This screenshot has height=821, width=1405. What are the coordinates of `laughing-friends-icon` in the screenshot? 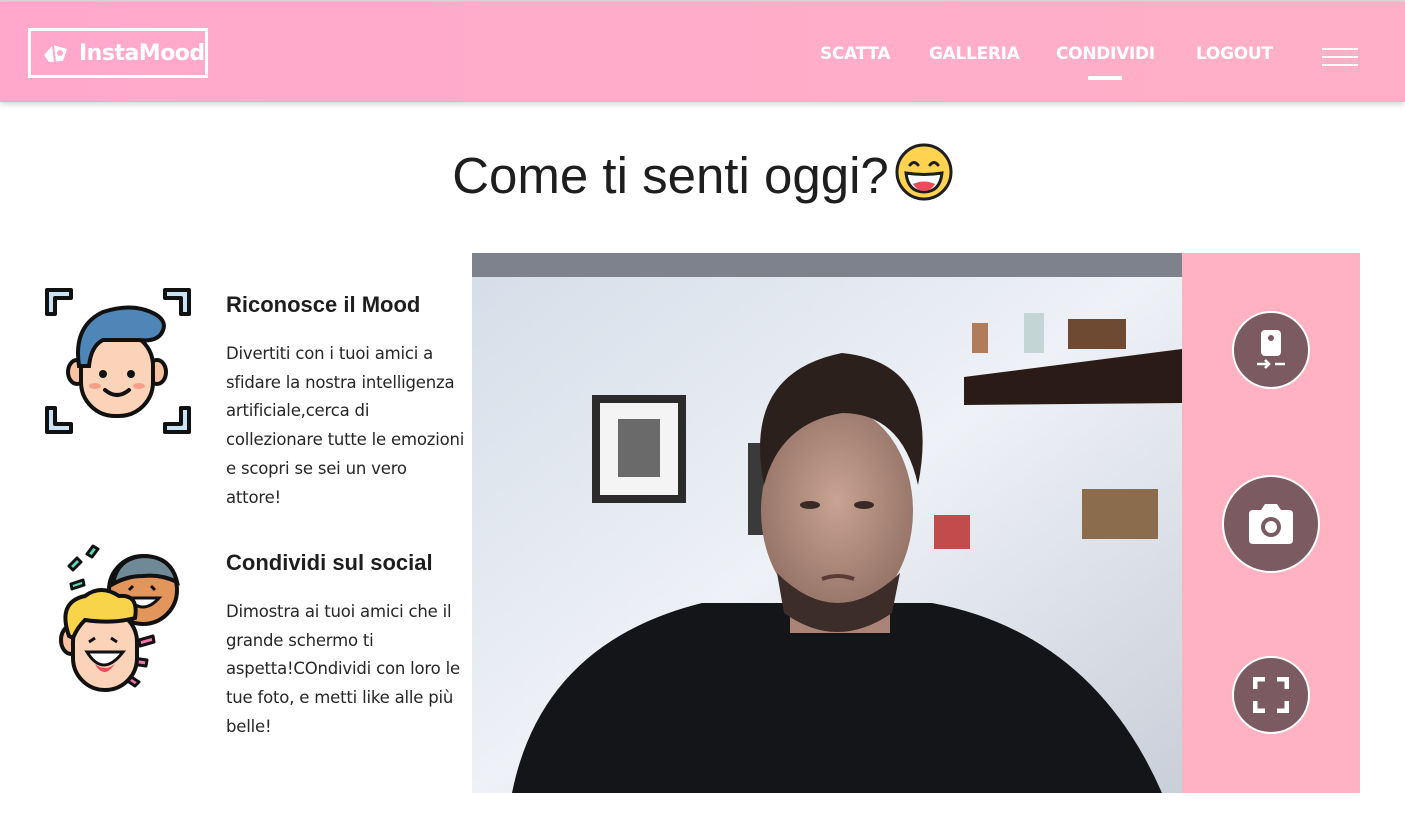 It's located at (119, 618).